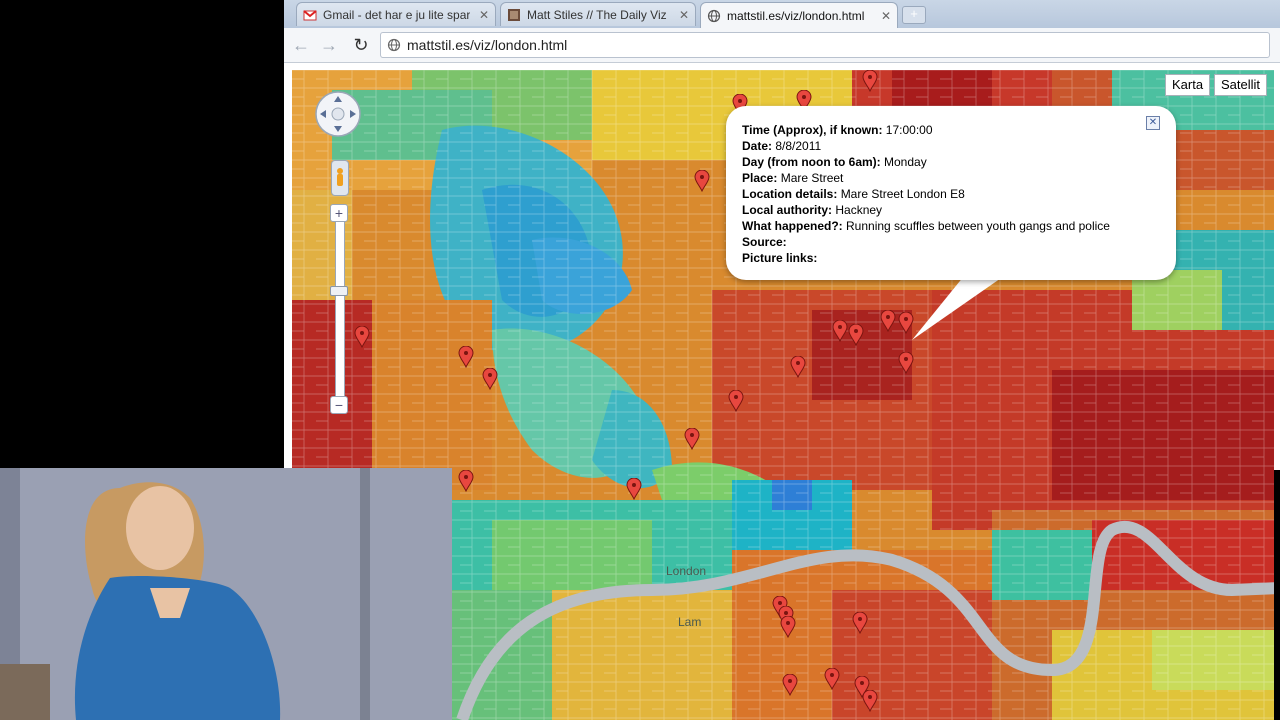  What do you see at coordinates (339, 405) in the screenshot?
I see `zoom-out-button: −` at bounding box center [339, 405].